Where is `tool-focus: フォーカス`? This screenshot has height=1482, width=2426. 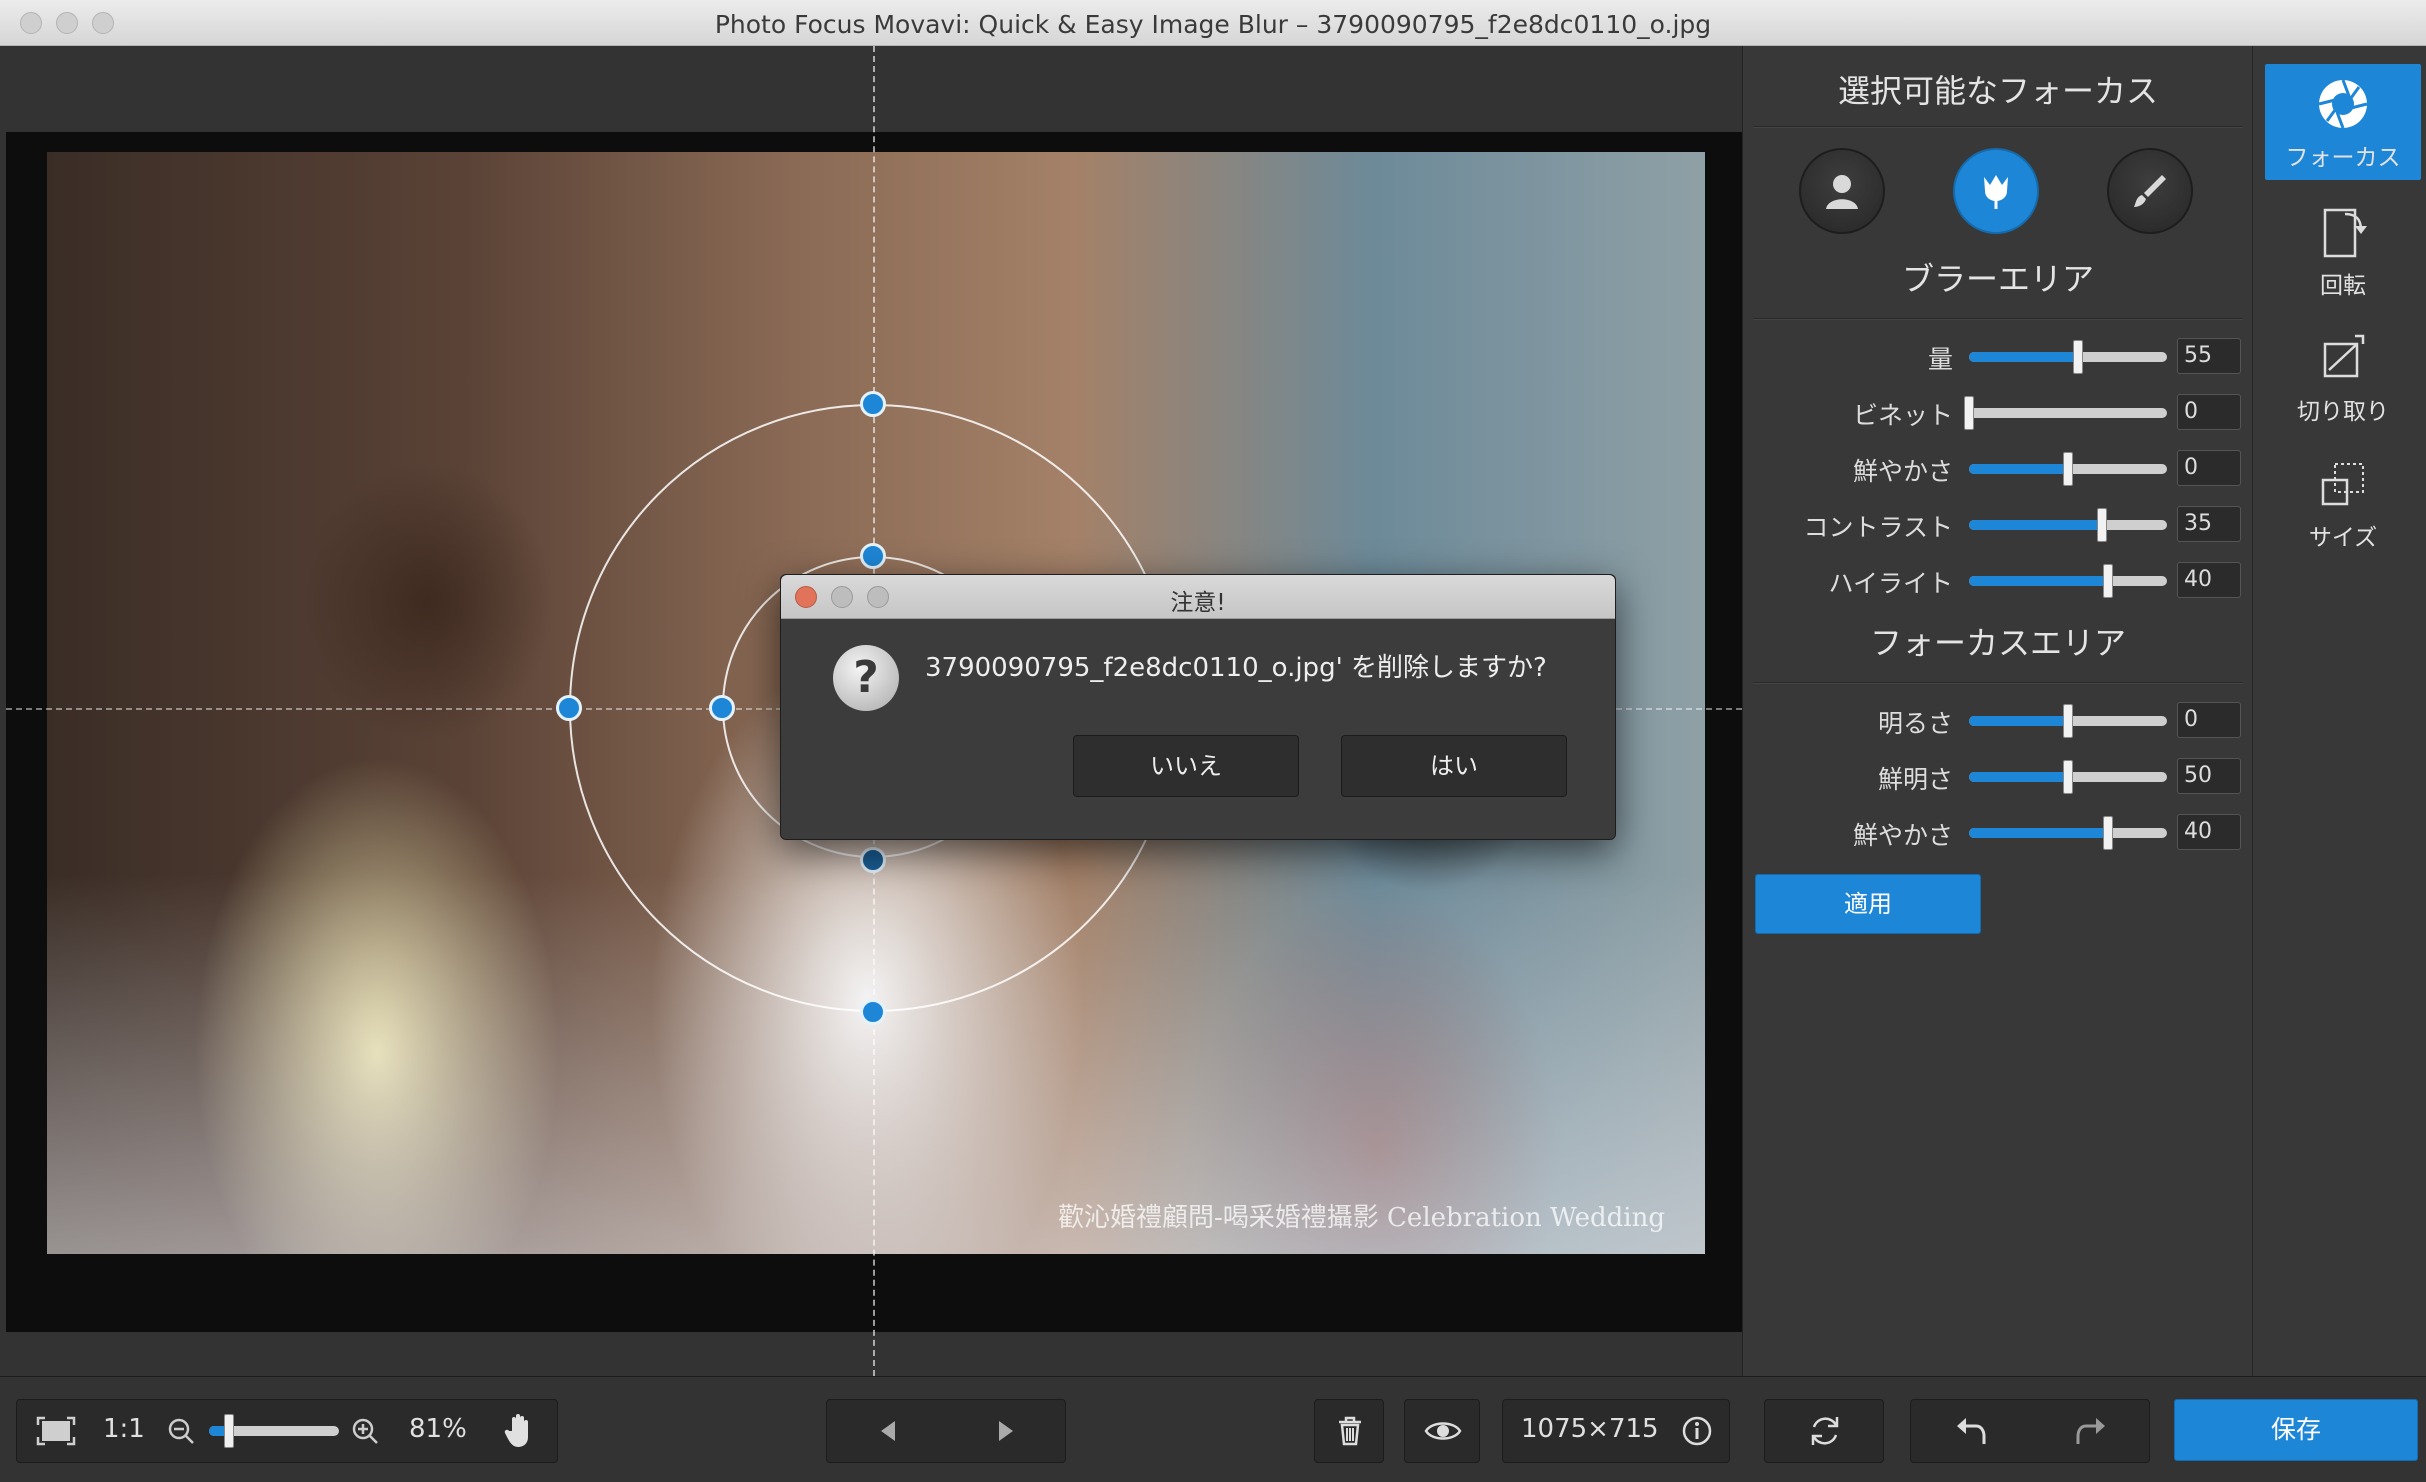 tool-focus: フォーカス is located at coordinates (2343, 122).